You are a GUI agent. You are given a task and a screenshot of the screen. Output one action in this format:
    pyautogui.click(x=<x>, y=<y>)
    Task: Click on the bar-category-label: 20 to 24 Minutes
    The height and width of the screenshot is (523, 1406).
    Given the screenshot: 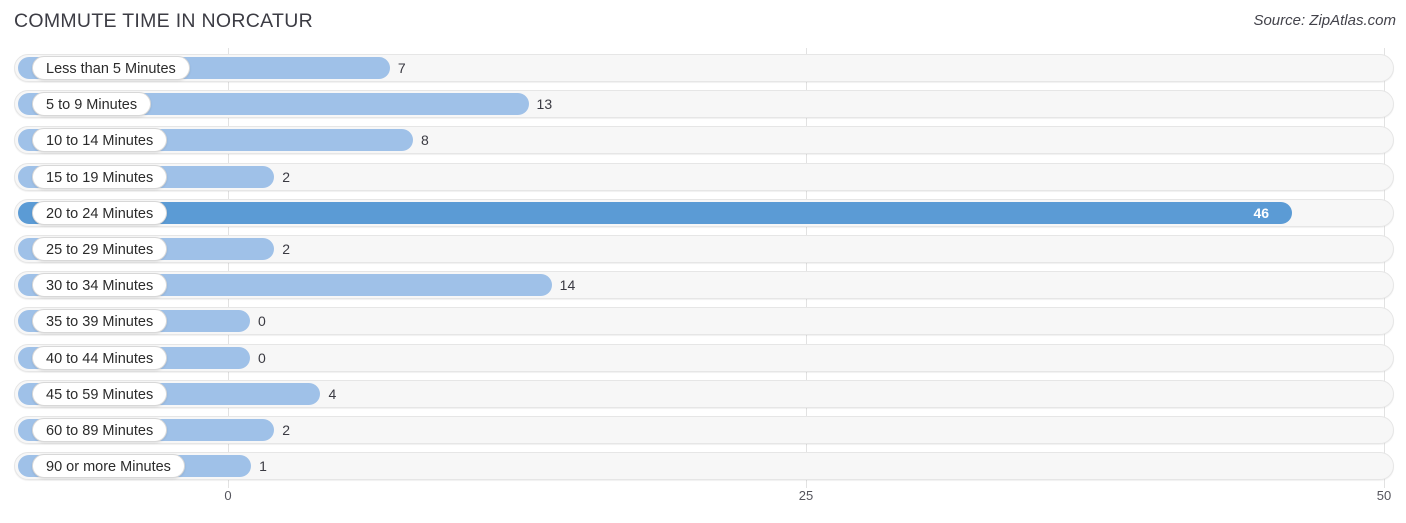 What is the action you would take?
    pyautogui.click(x=100, y=212)
    